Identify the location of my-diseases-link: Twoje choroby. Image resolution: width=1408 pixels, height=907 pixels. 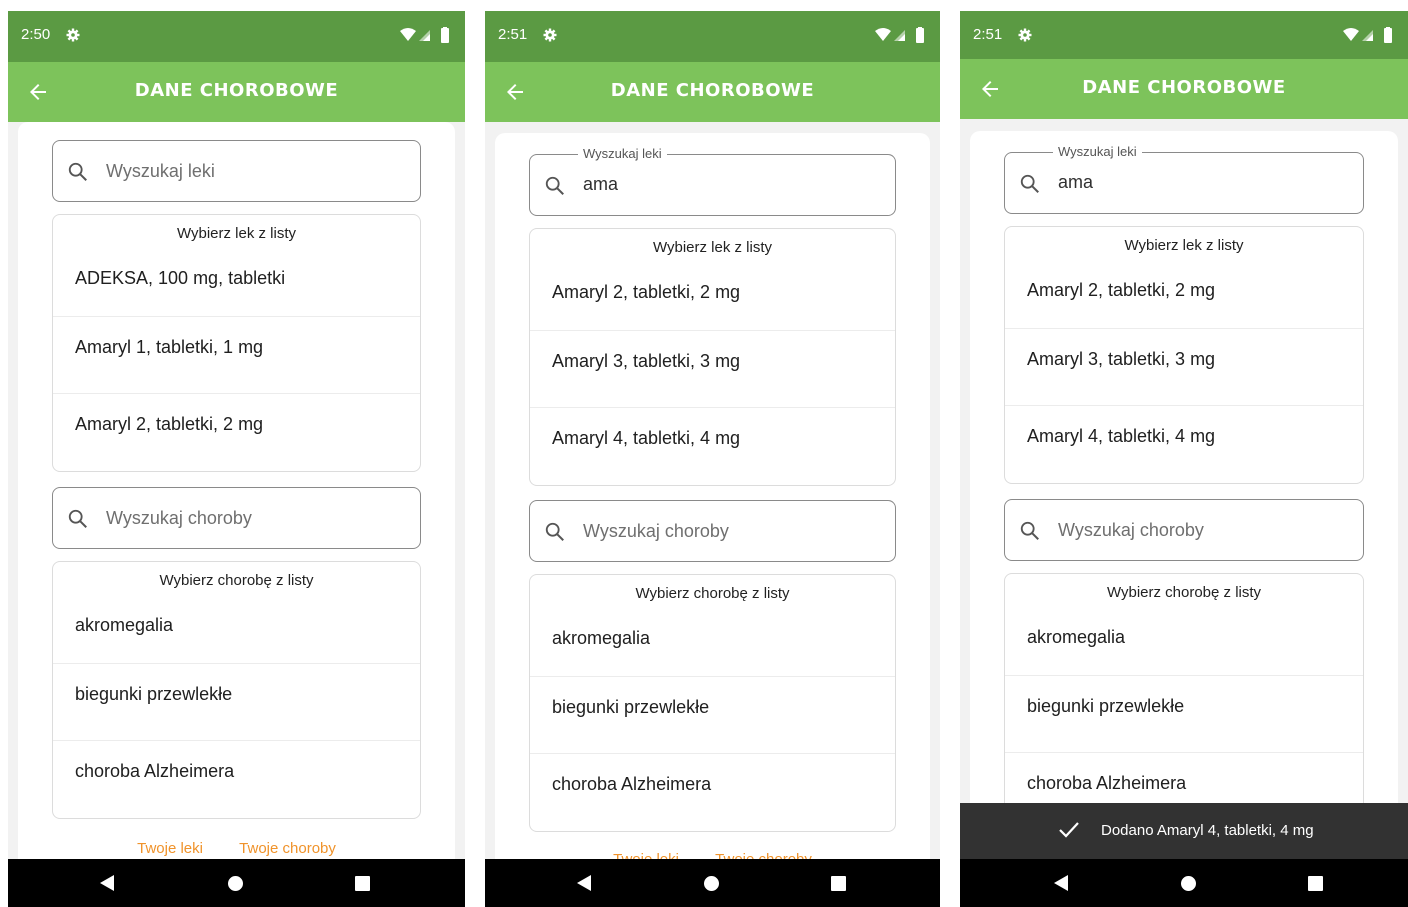
(287, 848).